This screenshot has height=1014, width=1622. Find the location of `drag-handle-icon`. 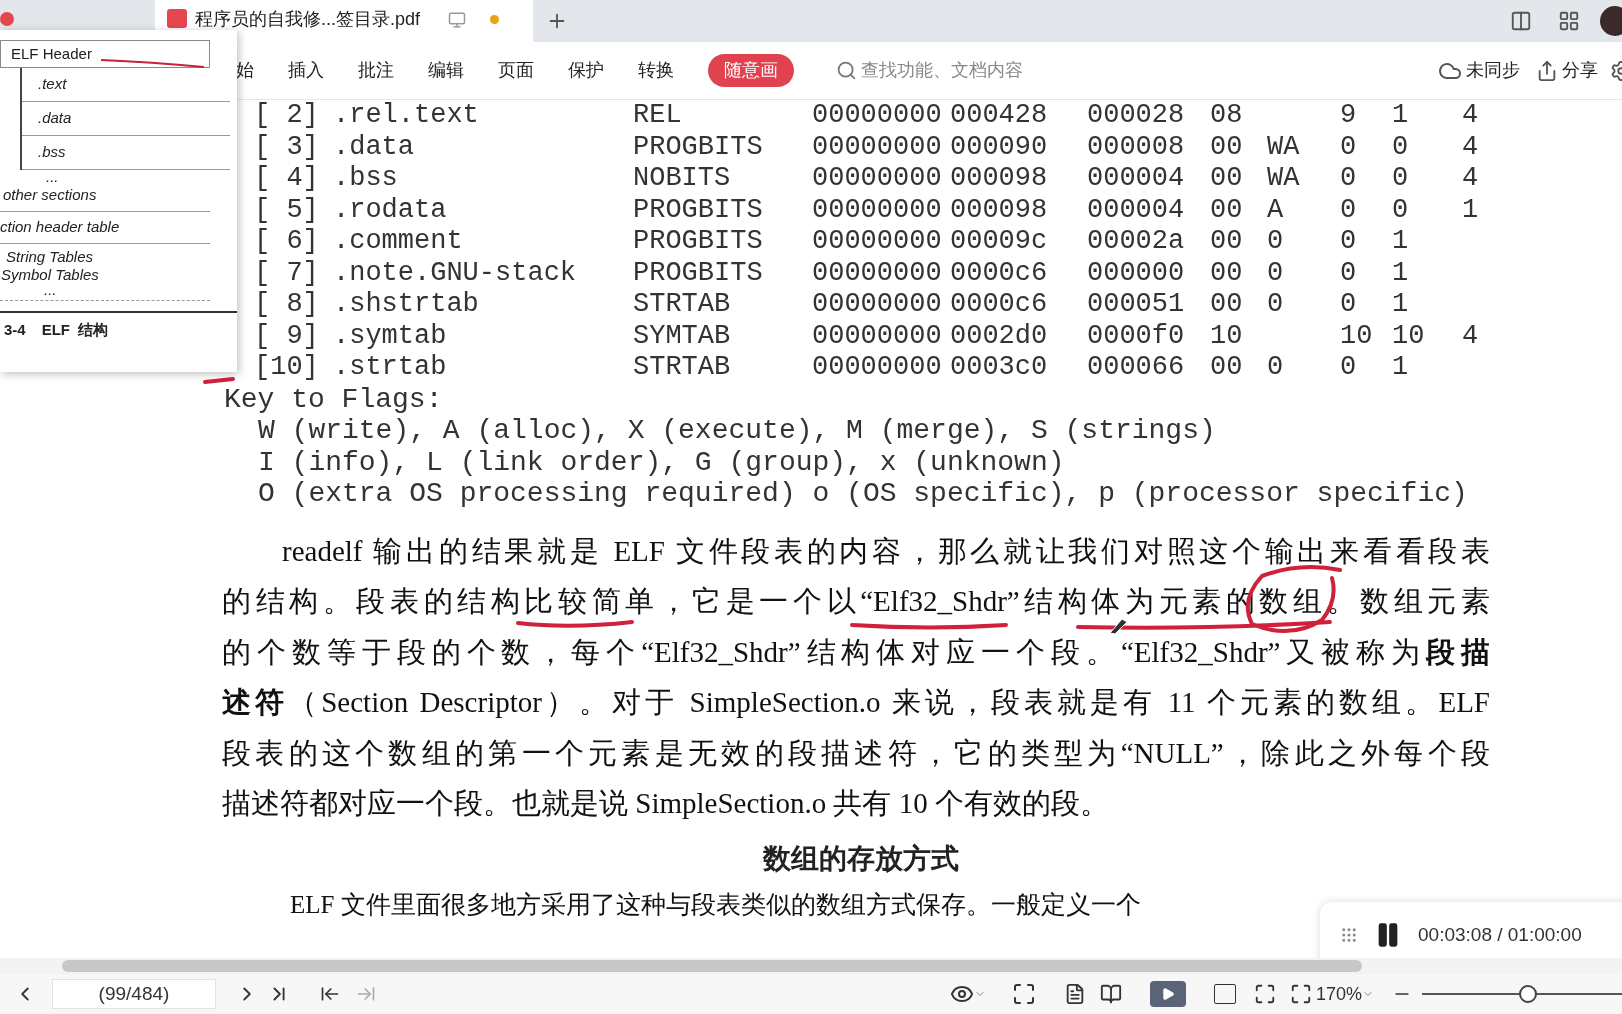

drag-handle-icon is located at coordinates (1349, 935).